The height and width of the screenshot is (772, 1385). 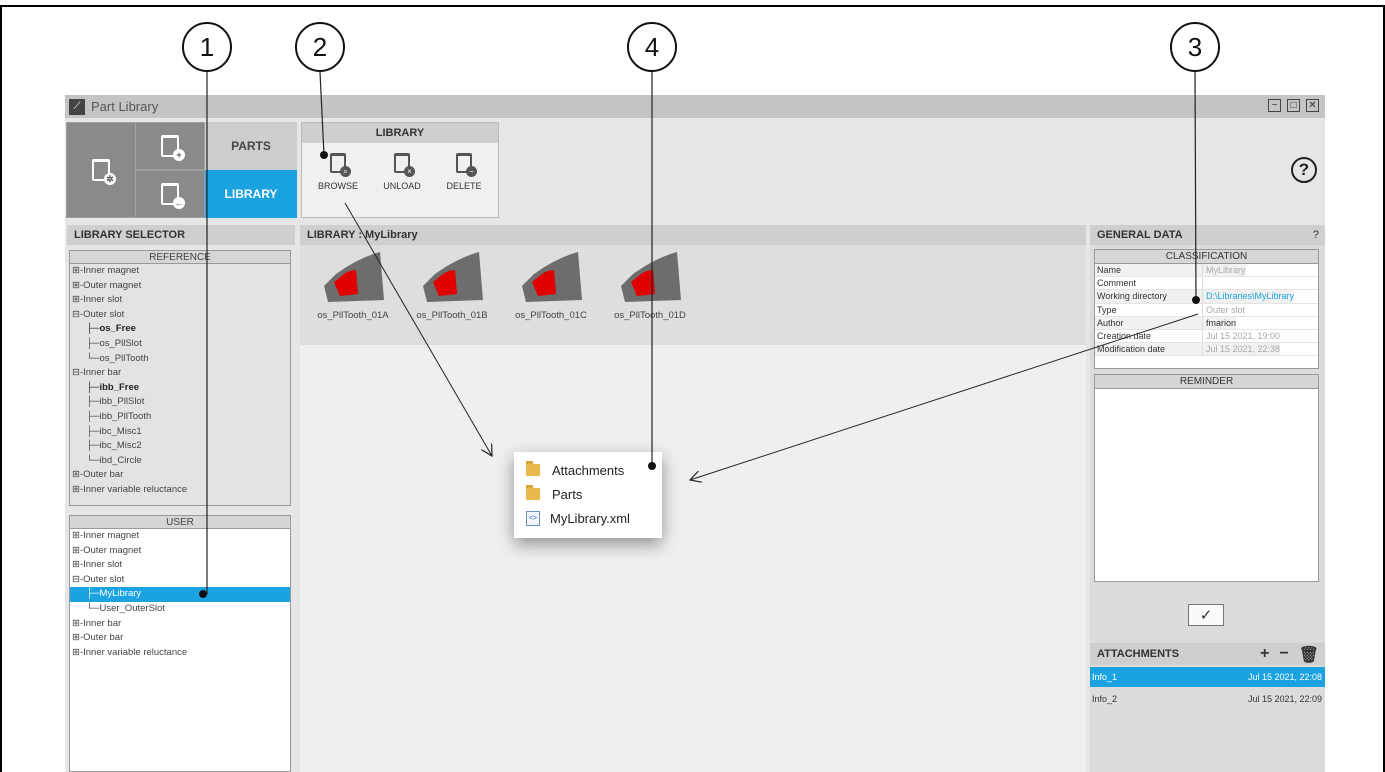 I want to click on classification-key: Working directory, so click(x=1149, y=296).